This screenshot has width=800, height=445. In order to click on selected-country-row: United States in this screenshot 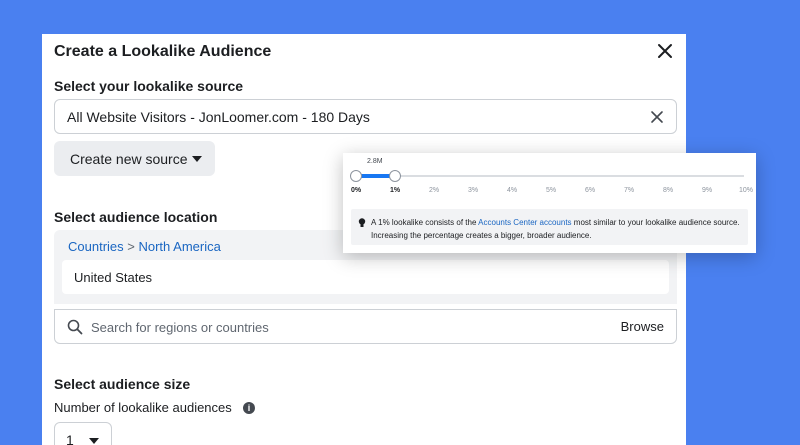, I will do `click(365, 277)`.